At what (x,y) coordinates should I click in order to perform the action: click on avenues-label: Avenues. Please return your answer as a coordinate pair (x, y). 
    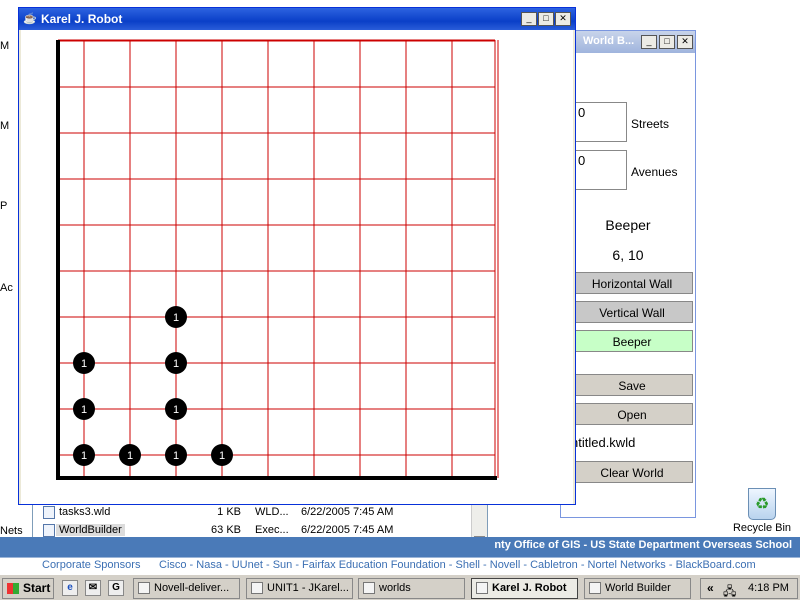
    Looking at the image, I should click on (654, 172).